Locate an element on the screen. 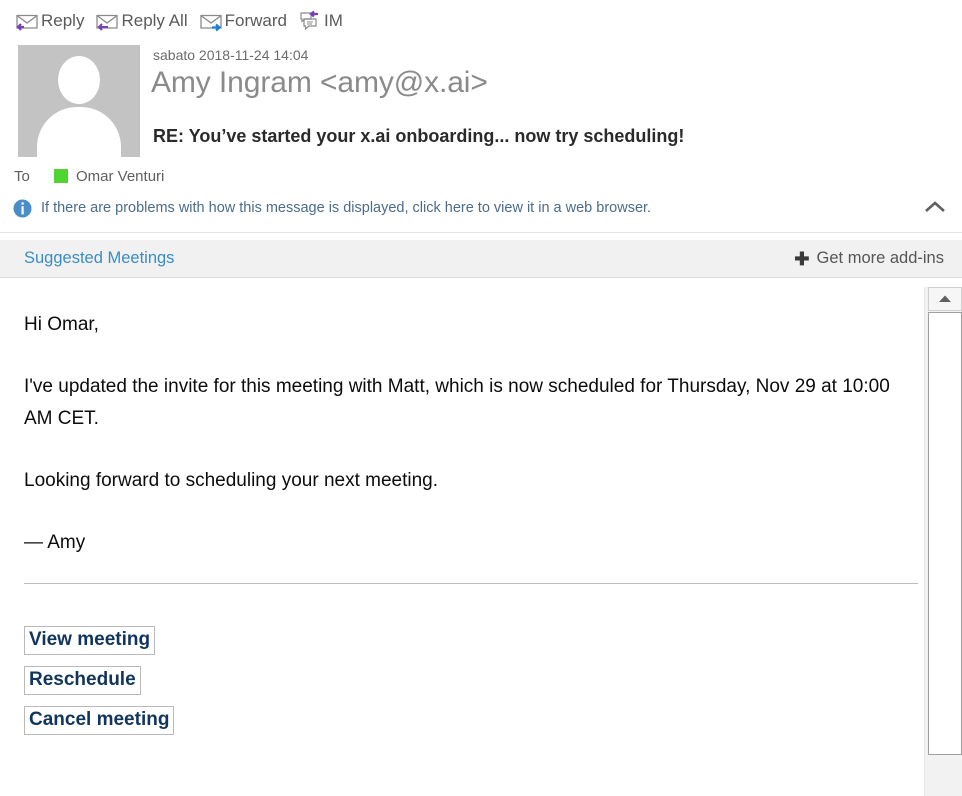 Image resolution: width=962 pixels, height=796 pixels. get-more-addins-label: Get more add-ins is located at coordinates (880, 258).